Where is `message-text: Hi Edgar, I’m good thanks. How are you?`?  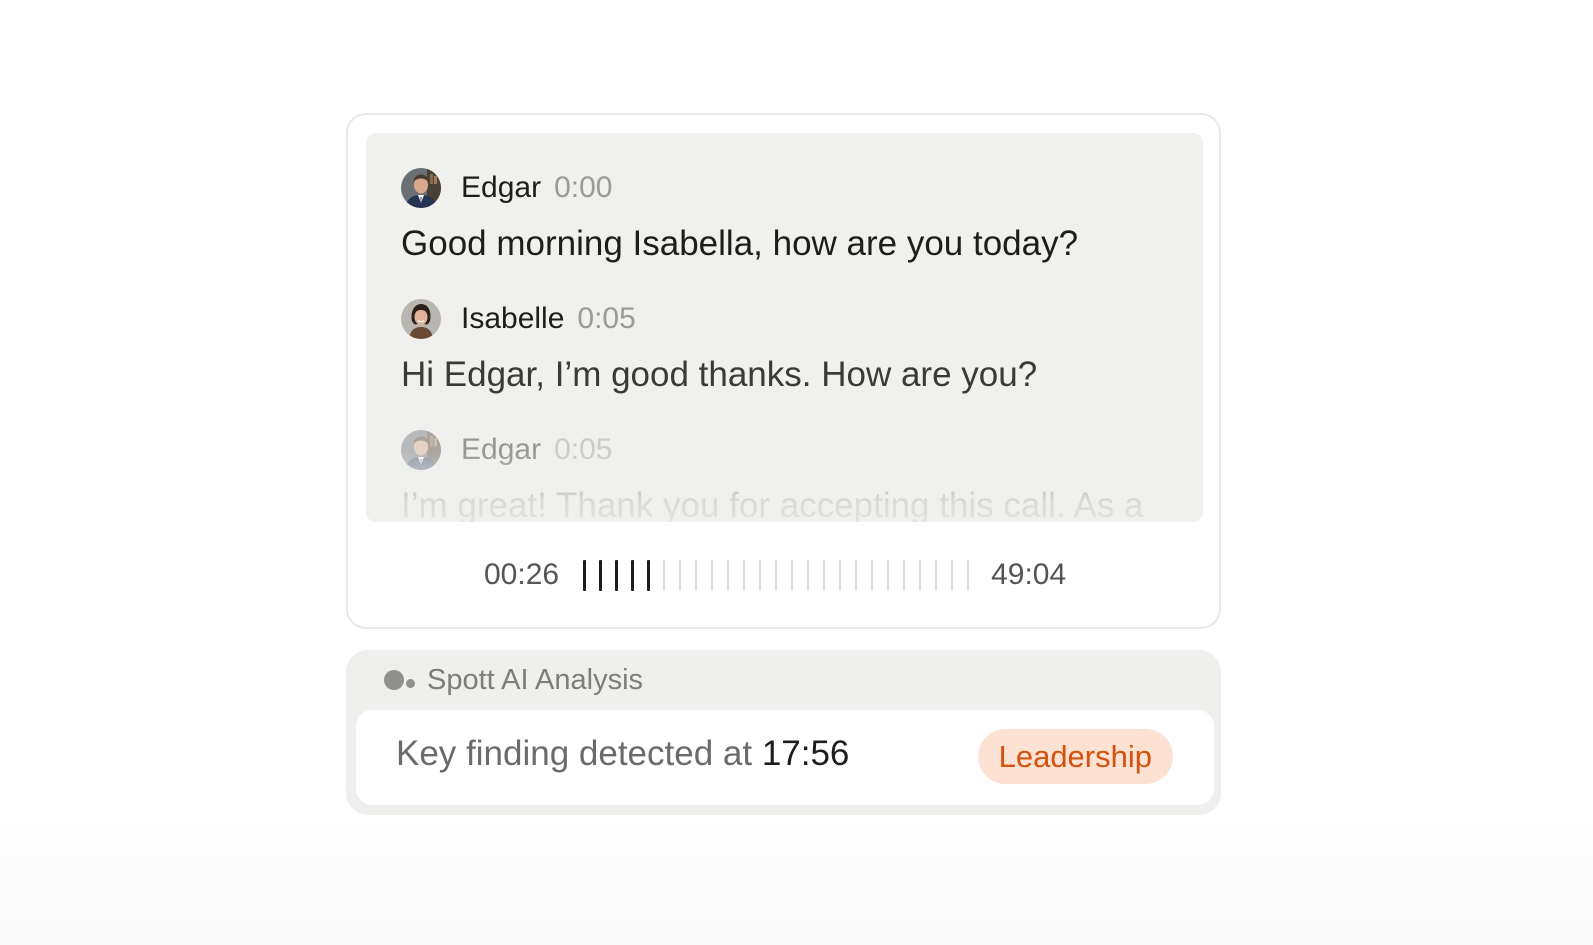 message-text: Hi Edgar, I’m good thanks. How are you? is located at coordinates (719, 374).